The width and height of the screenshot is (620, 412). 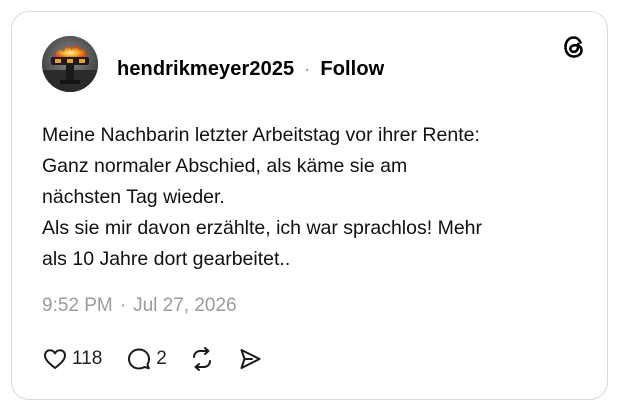 What do you see at coordinates (225, 166) in the screenshot?
I see `post-text-line: Ganz normaler Abschied, als käme sie am` at bounding box center [225, 166].